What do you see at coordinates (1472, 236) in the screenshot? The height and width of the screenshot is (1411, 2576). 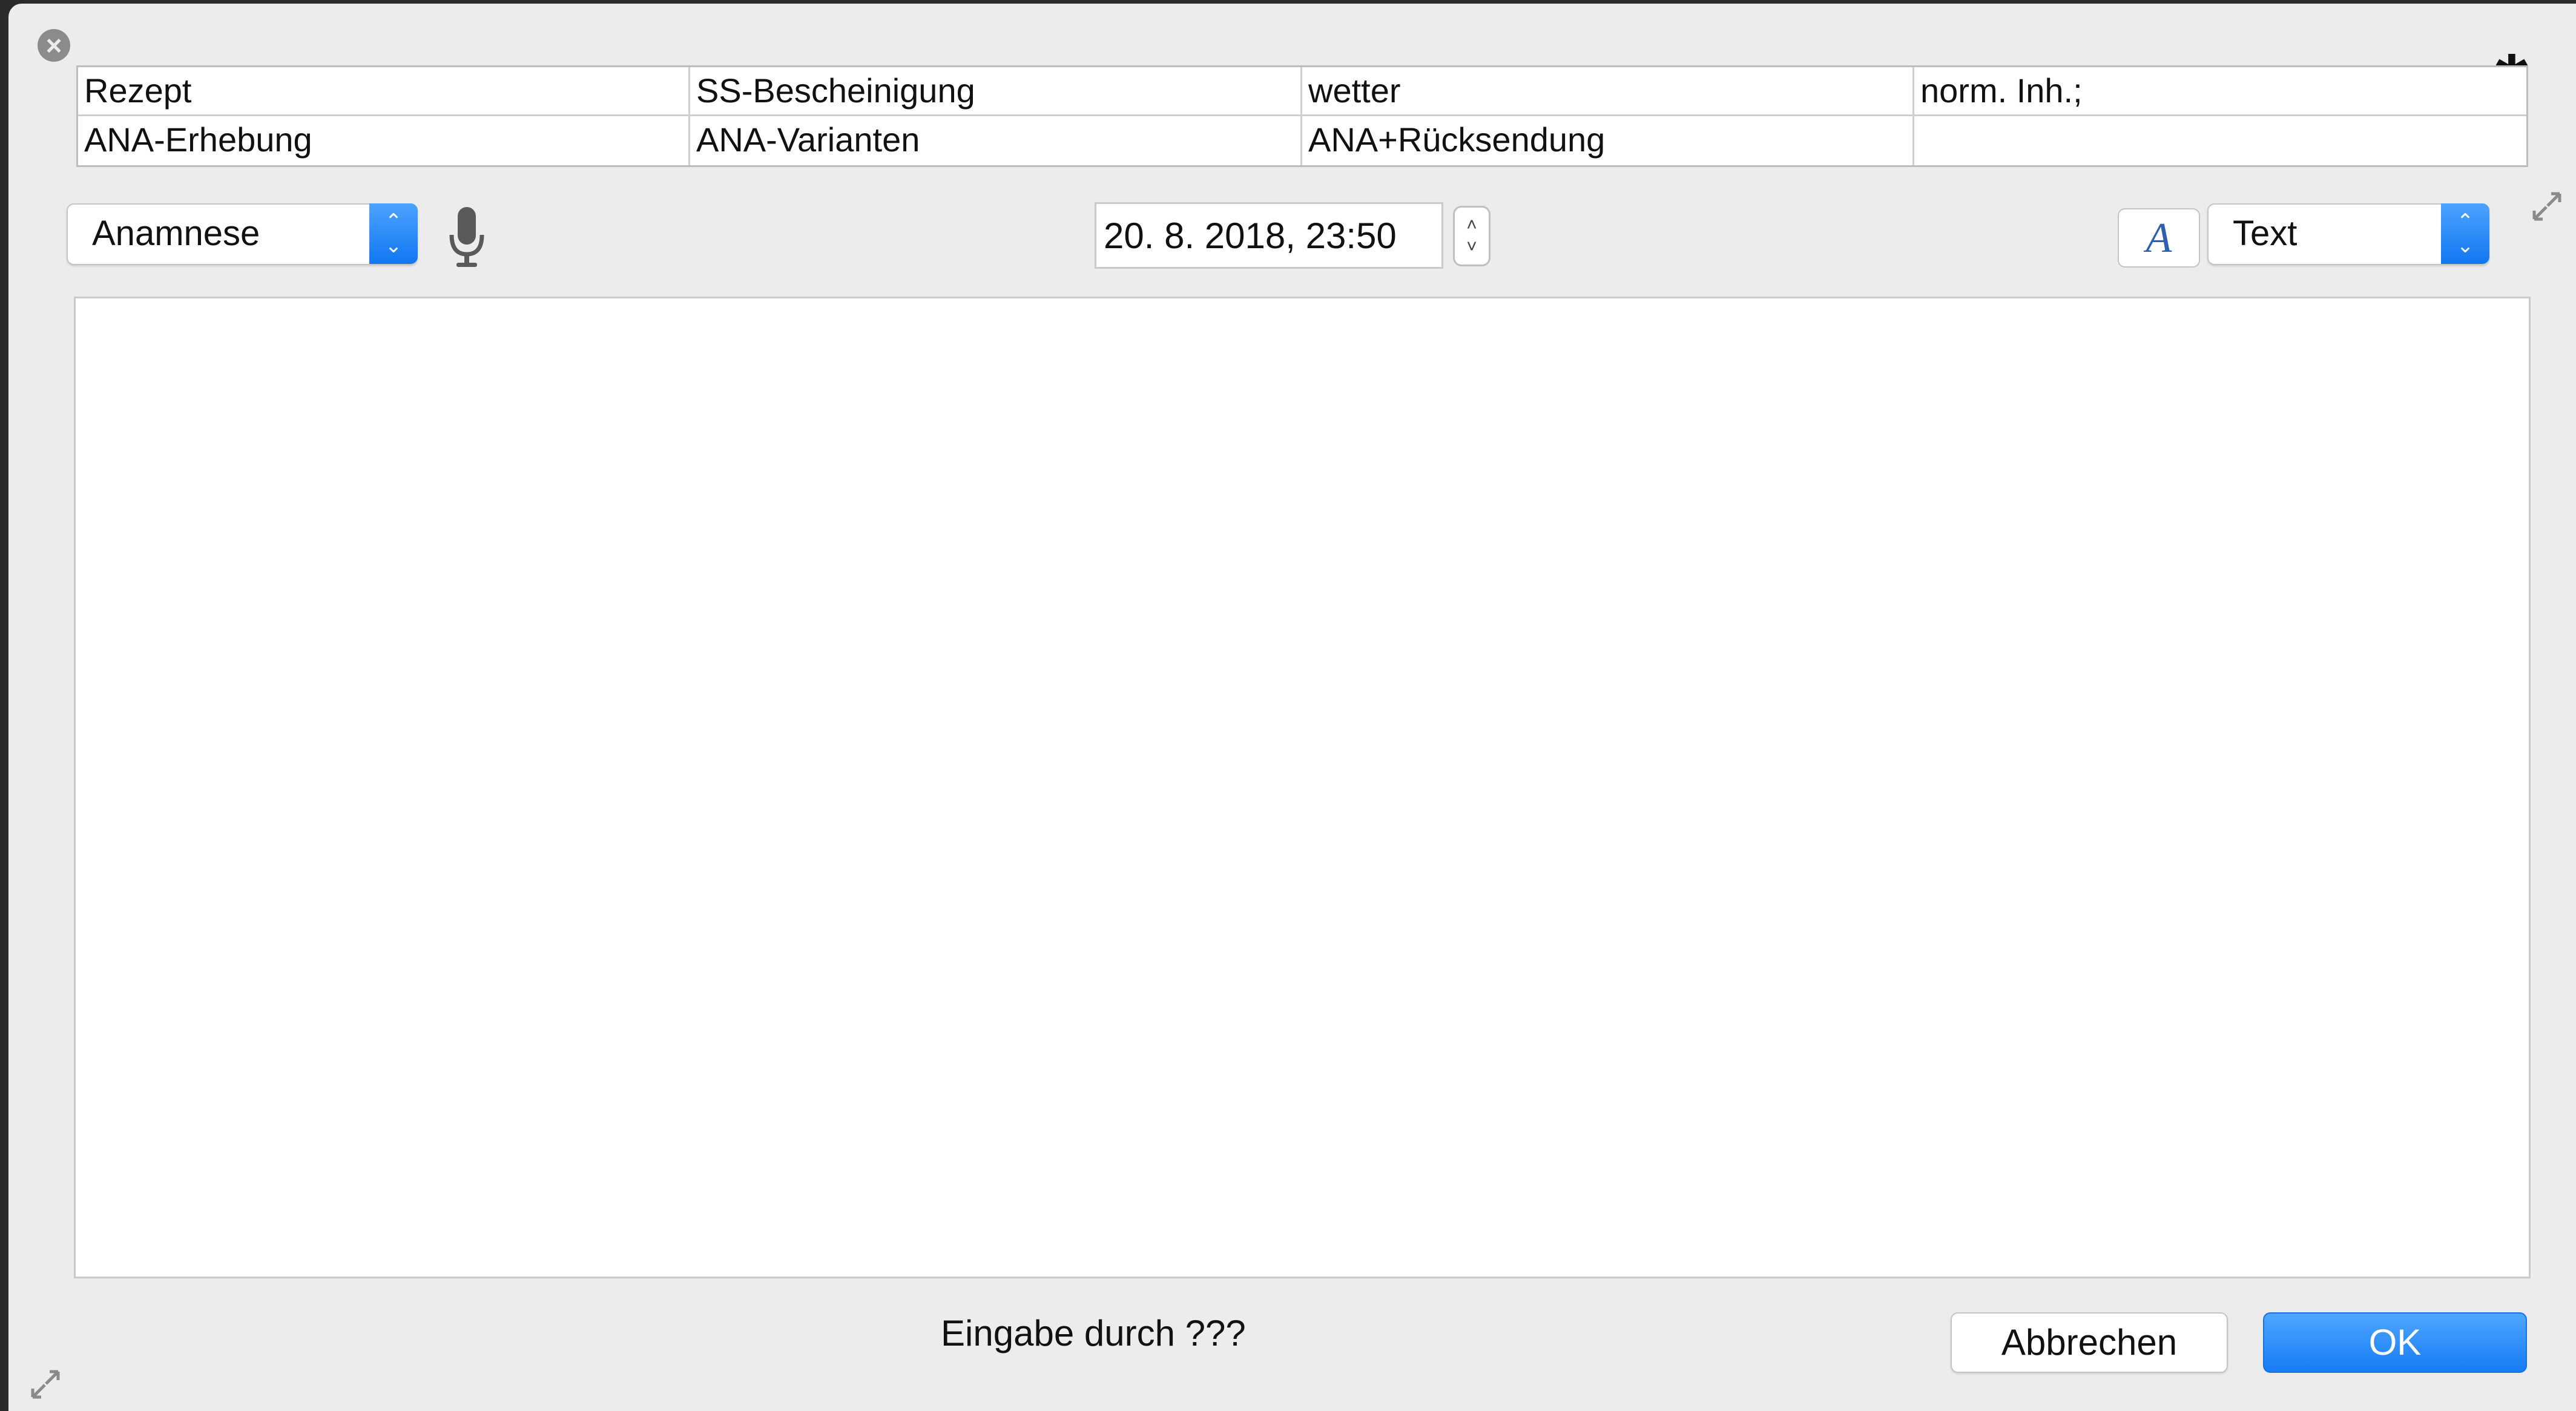 I see `datetime-stepper: ˄ ˅` at bounding box center [1472, 236].